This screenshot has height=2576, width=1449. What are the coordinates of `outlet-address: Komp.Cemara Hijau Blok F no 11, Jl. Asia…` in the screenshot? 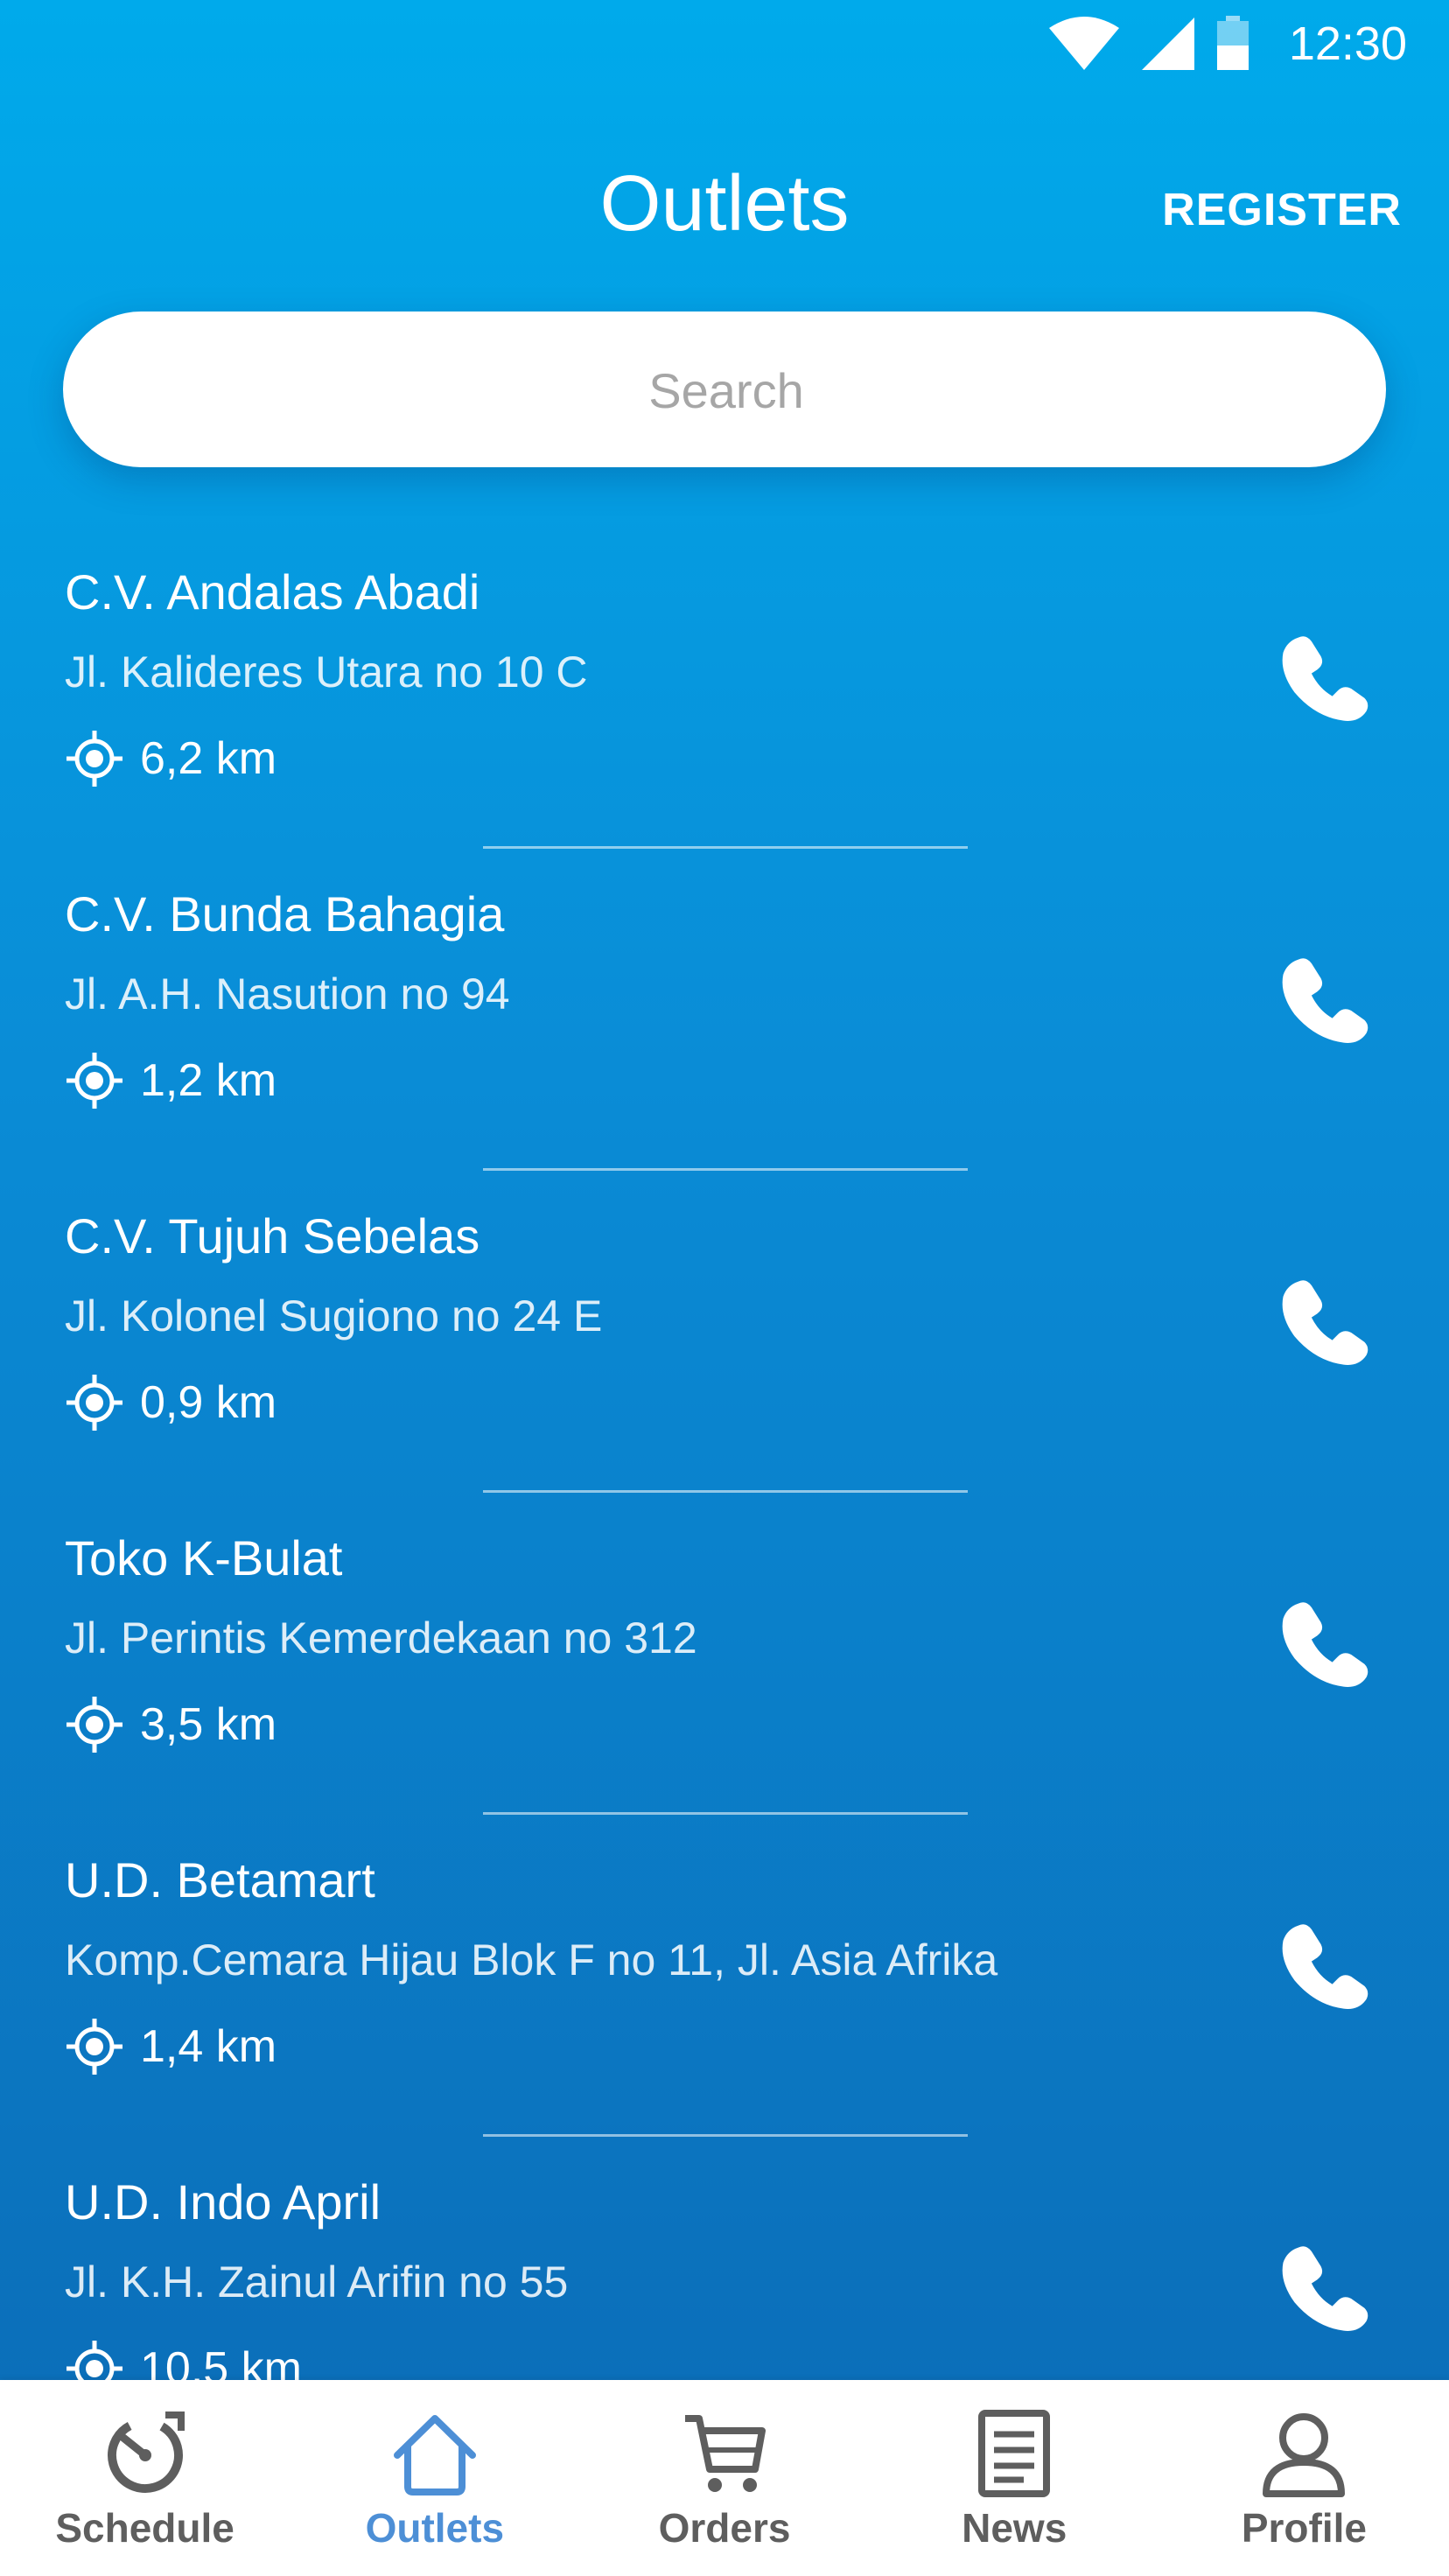 It's located at (531, 1960).